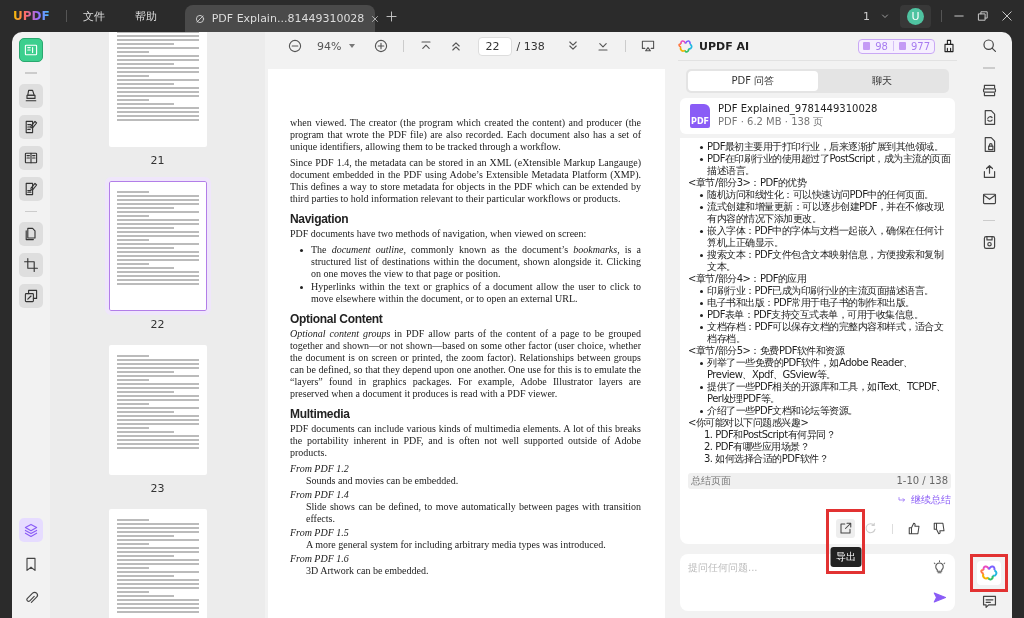 Image resolution: width=1024 pixels, height=618 pixels. Describe the element at coordinates (798, 108) in the screenshot. I see `file-name: PDF Explained_9781449310028` at that location.